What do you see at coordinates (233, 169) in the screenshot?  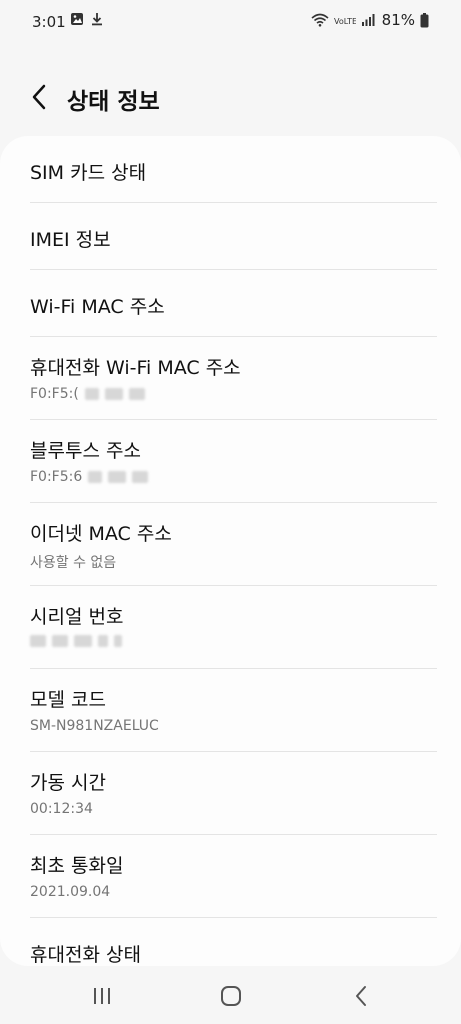 I see `list-item-sim-status: SIM 카드 상태` at bounding box center [233, 169].